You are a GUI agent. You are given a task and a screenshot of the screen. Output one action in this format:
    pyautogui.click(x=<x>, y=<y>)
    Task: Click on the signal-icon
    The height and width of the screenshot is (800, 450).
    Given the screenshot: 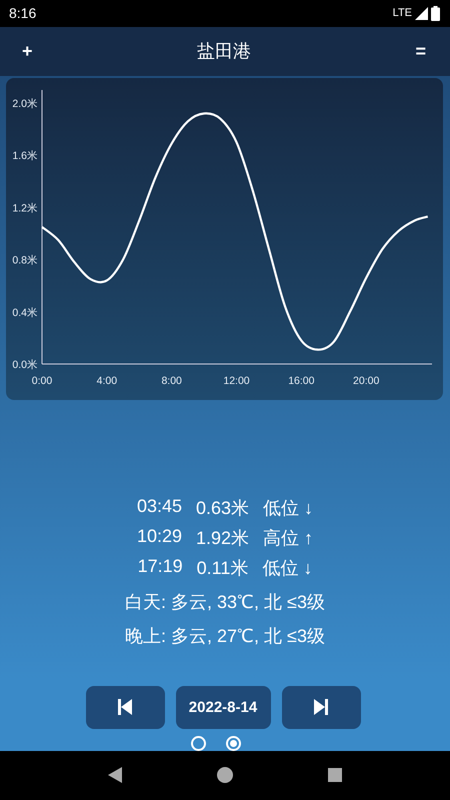 What is the action you would take?
    pyautogui.click(x=421, y=13)
    